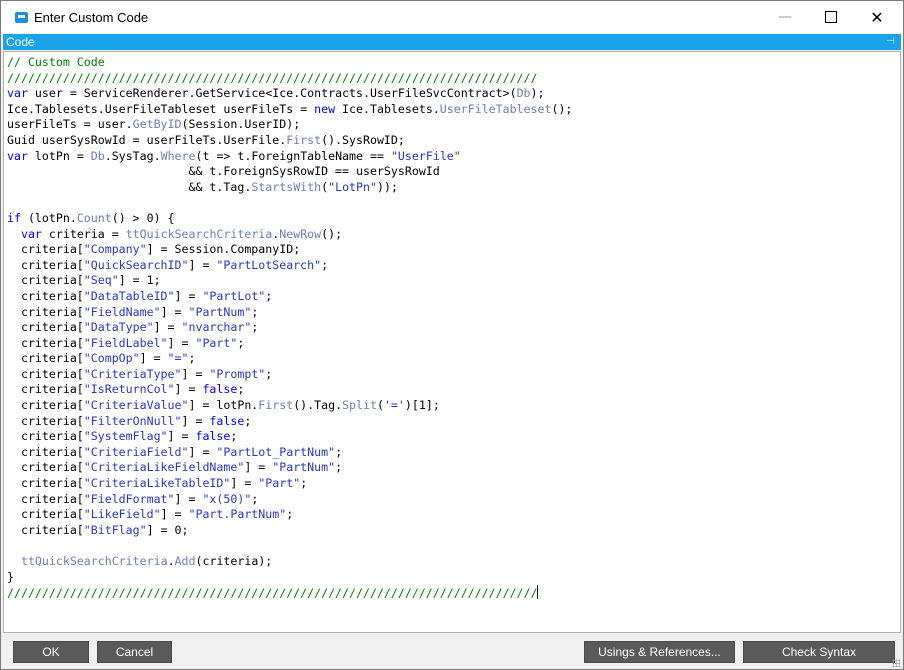  Describe the element at coordinates (20, 42) in the screenshot. I see `code-panel-title: Code` at that location.